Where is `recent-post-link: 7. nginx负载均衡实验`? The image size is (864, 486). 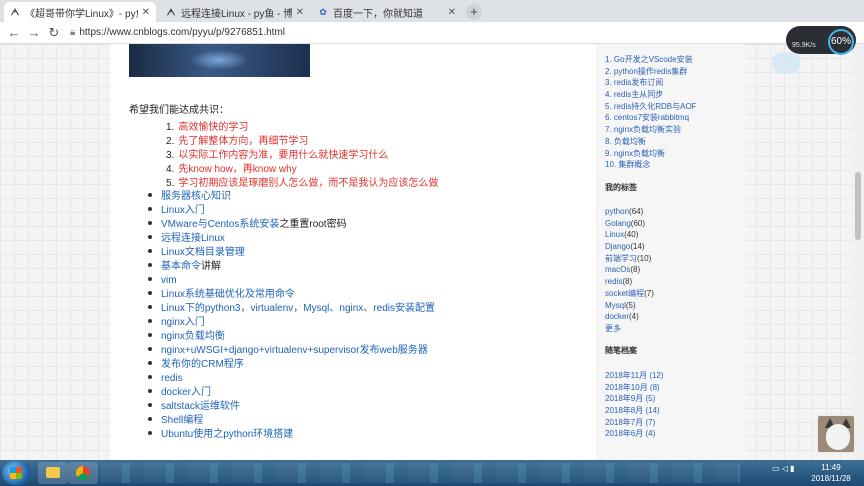 recent-post-link: 7. nginx负载均衡实验 is located at coordinates (651, 130).